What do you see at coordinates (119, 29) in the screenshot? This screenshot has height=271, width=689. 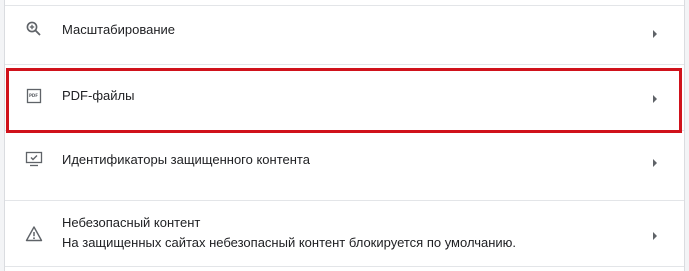 I see `settings-row-label: Масштабирование` at bounding box center [119, 29].